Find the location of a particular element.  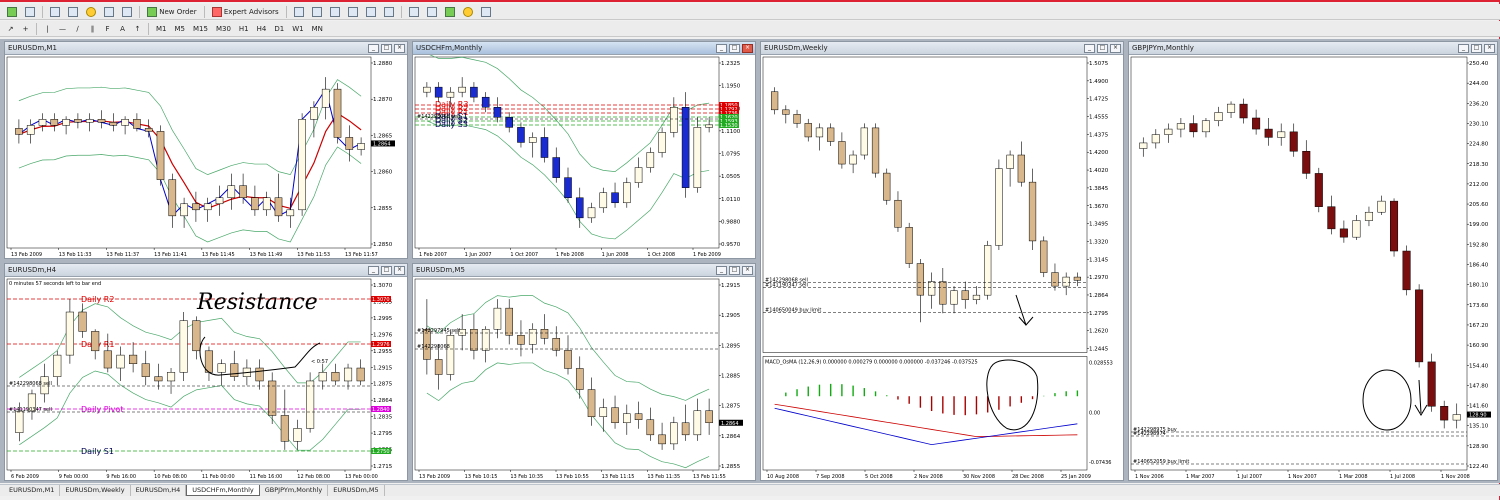

tester-button is located at coordinates (127, 11).